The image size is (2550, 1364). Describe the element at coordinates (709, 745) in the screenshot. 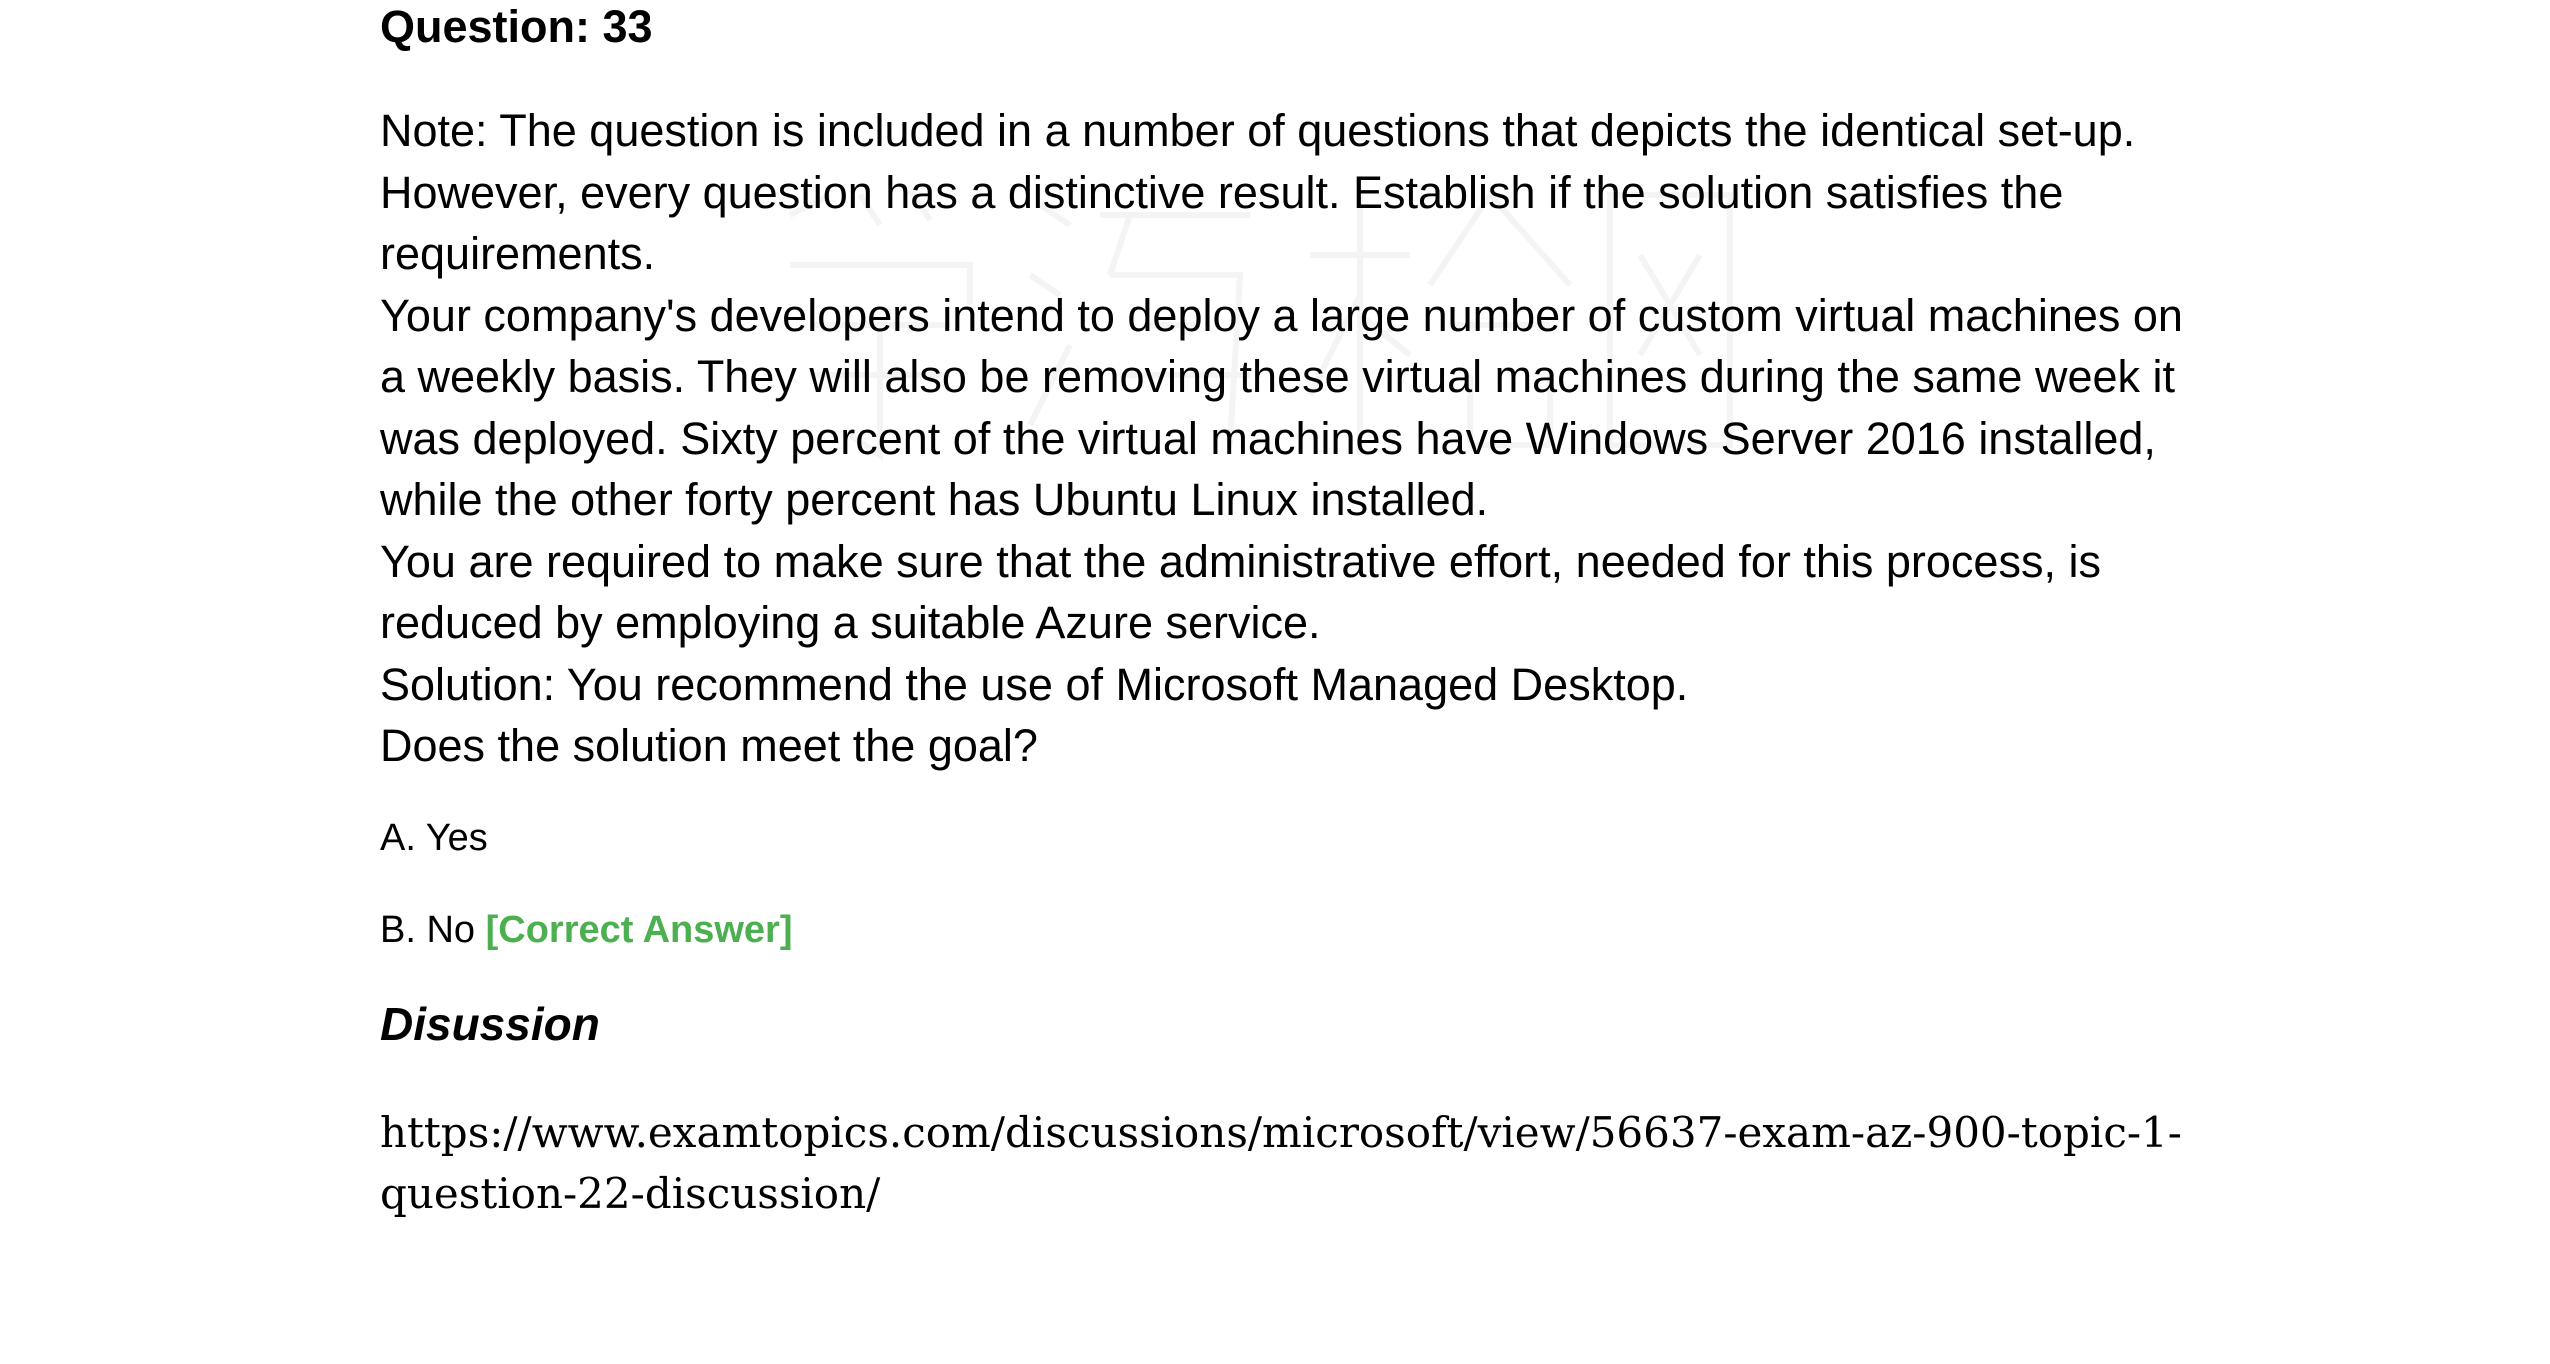

I see `question-prompt: Does the solution meet the goal?` at that location.